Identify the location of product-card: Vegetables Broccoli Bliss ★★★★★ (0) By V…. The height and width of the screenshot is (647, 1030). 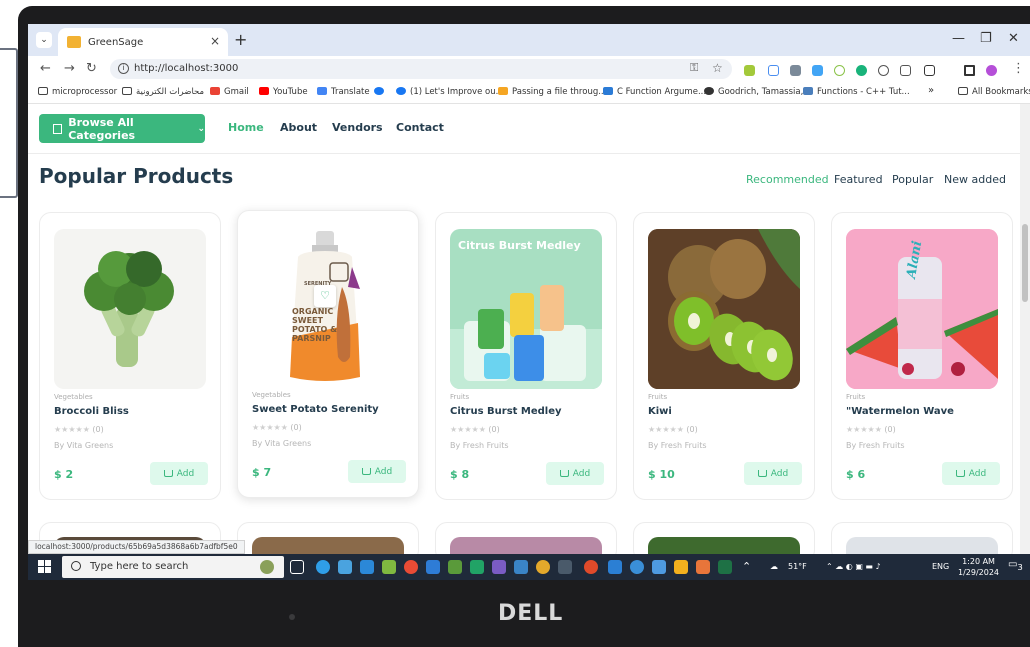
(130, 356).